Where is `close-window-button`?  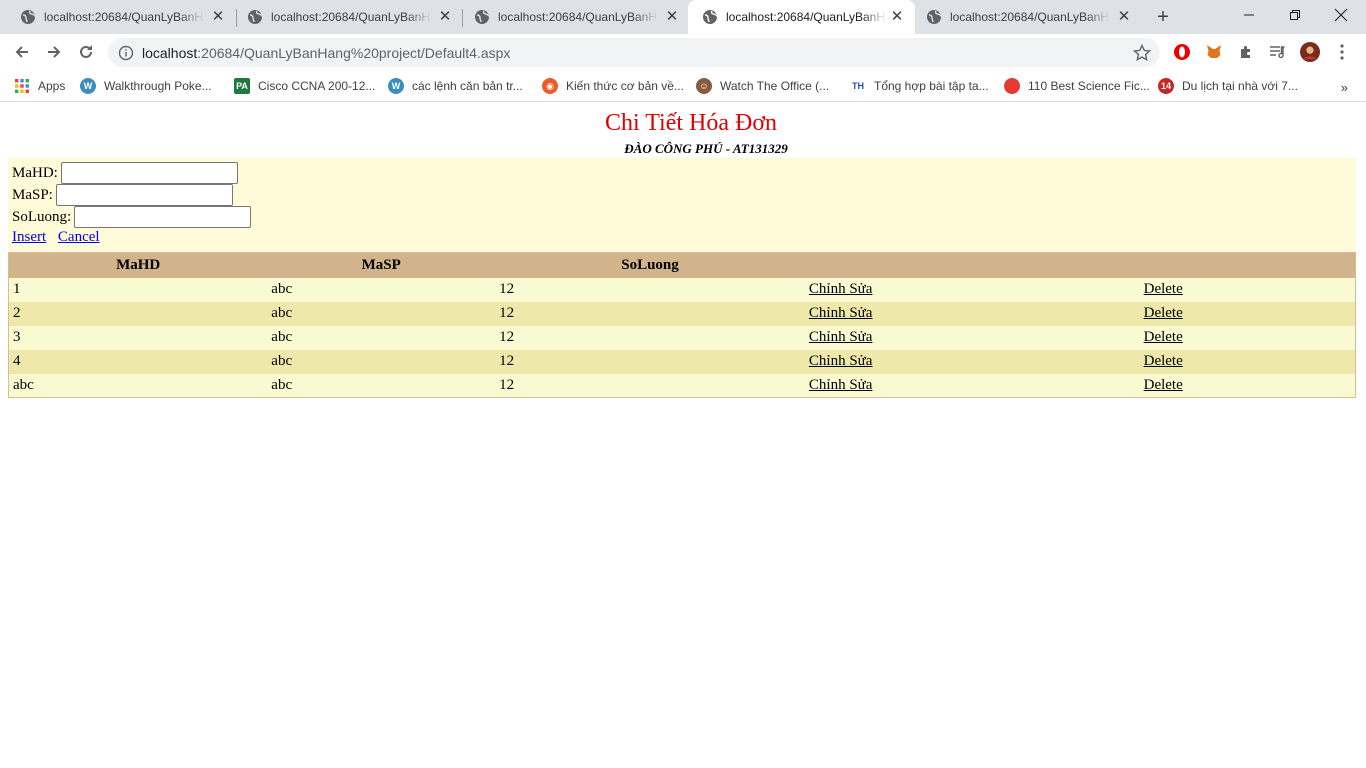
close-window-button is located at coordinates (1341, 15).